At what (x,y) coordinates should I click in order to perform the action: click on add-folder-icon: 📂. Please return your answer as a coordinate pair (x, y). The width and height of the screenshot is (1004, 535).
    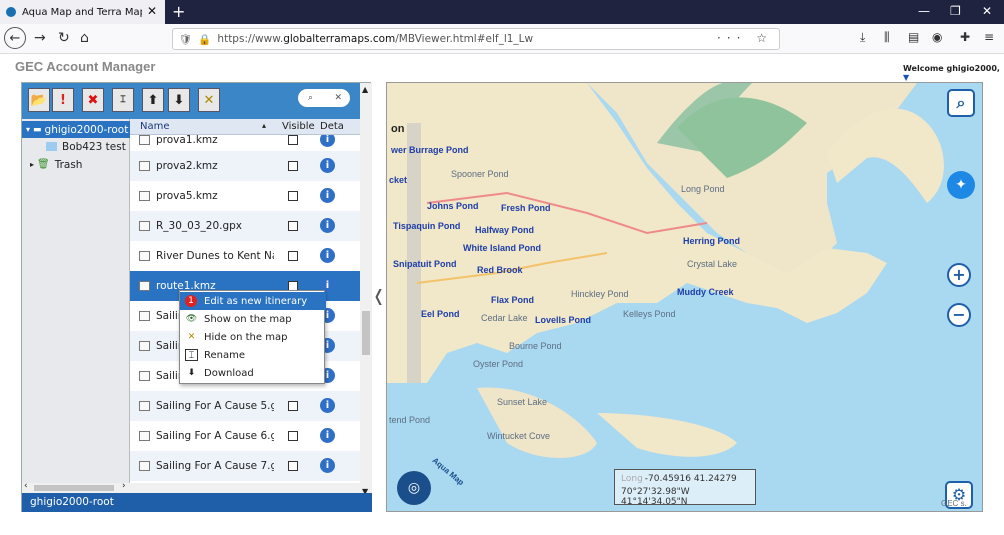
    Looking at the image, I should click on (39, 100).